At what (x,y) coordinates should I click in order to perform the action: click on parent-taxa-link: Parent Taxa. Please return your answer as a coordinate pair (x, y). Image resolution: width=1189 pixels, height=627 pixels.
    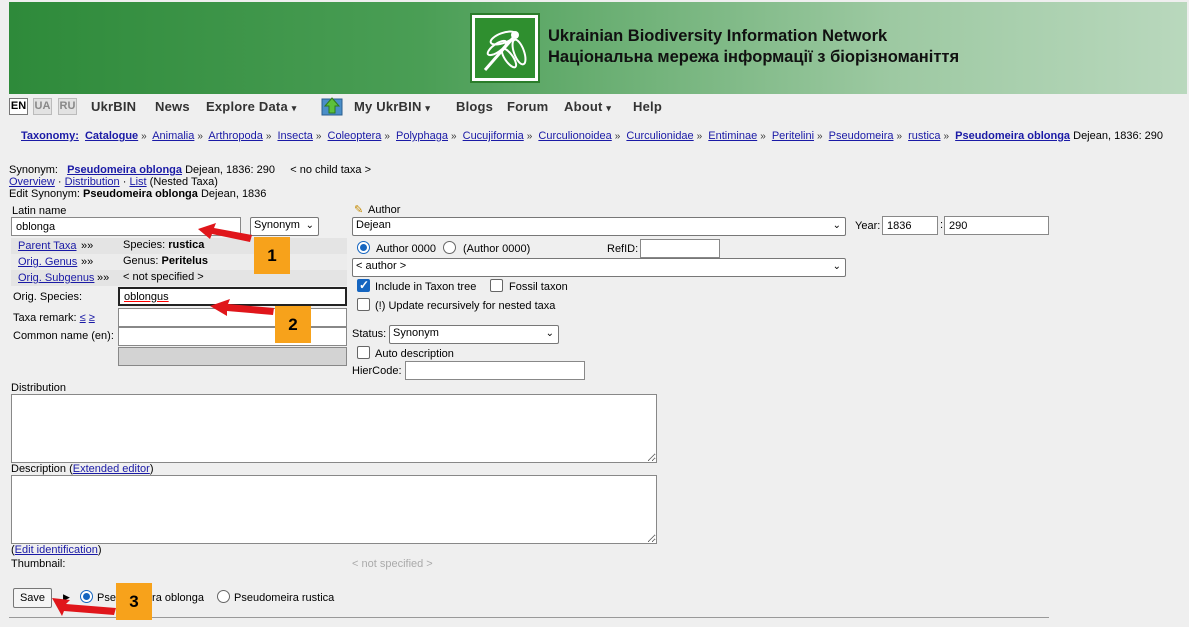
    Looking at the image, I should click on (47, 246).